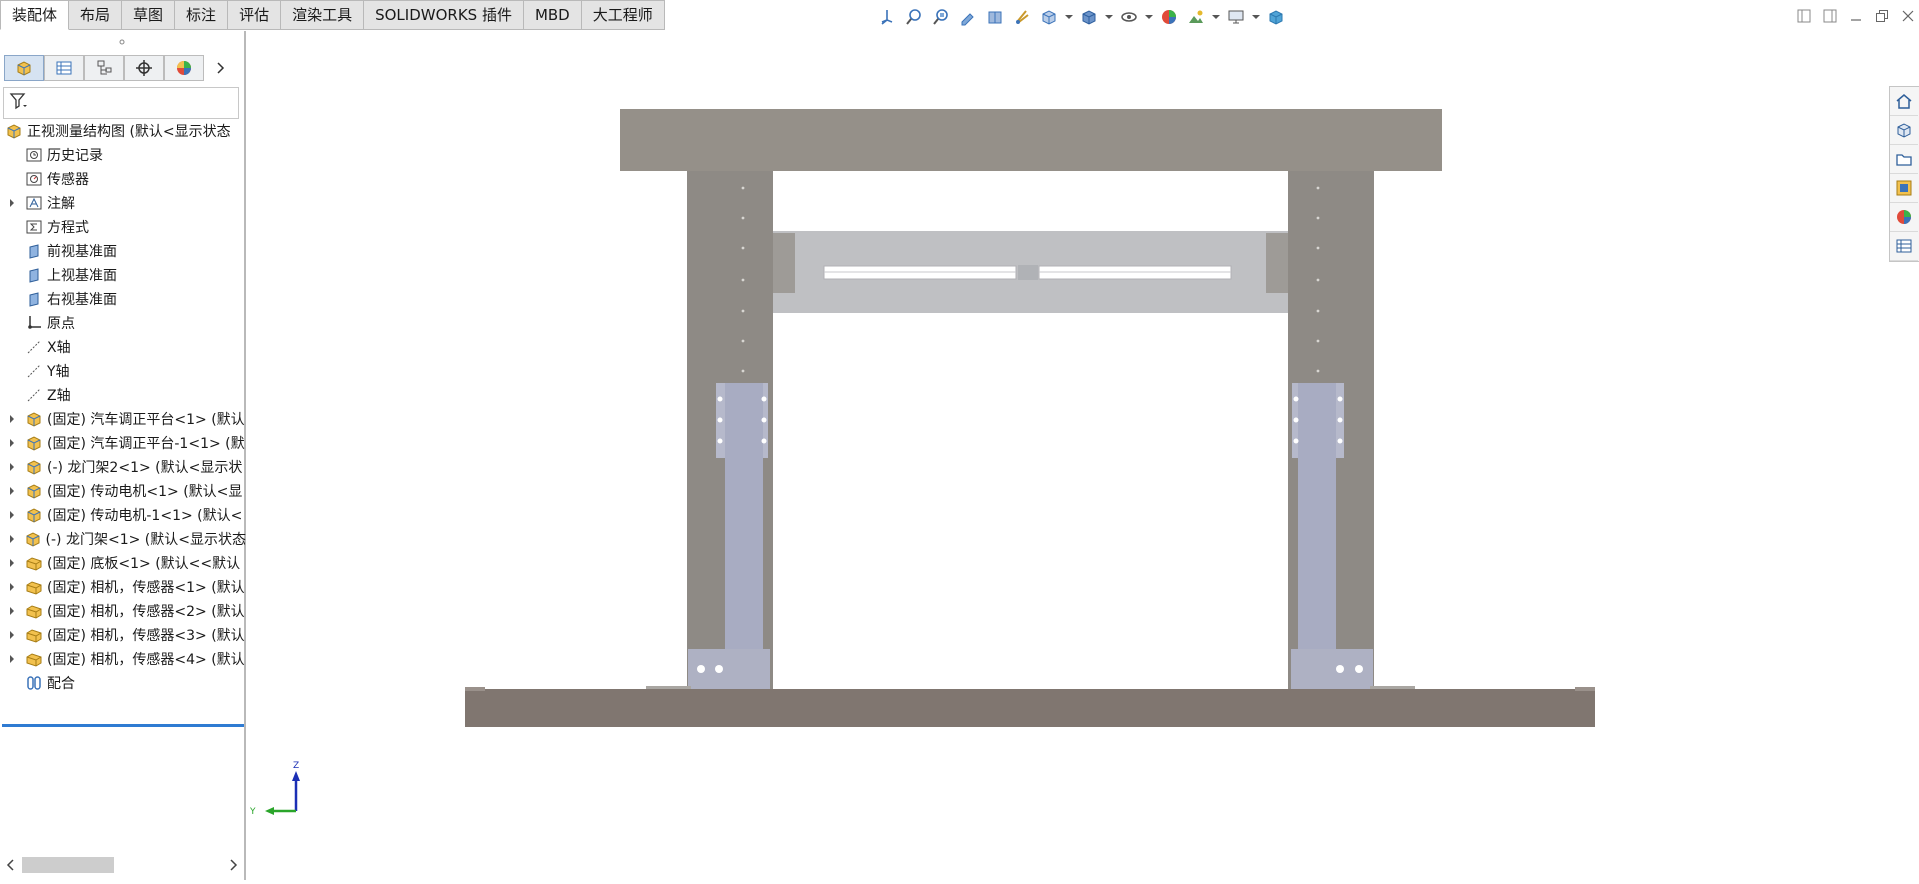 The image size is (1919, 884). I want to click on tab-5: 渲染工具, so click(323, 15).